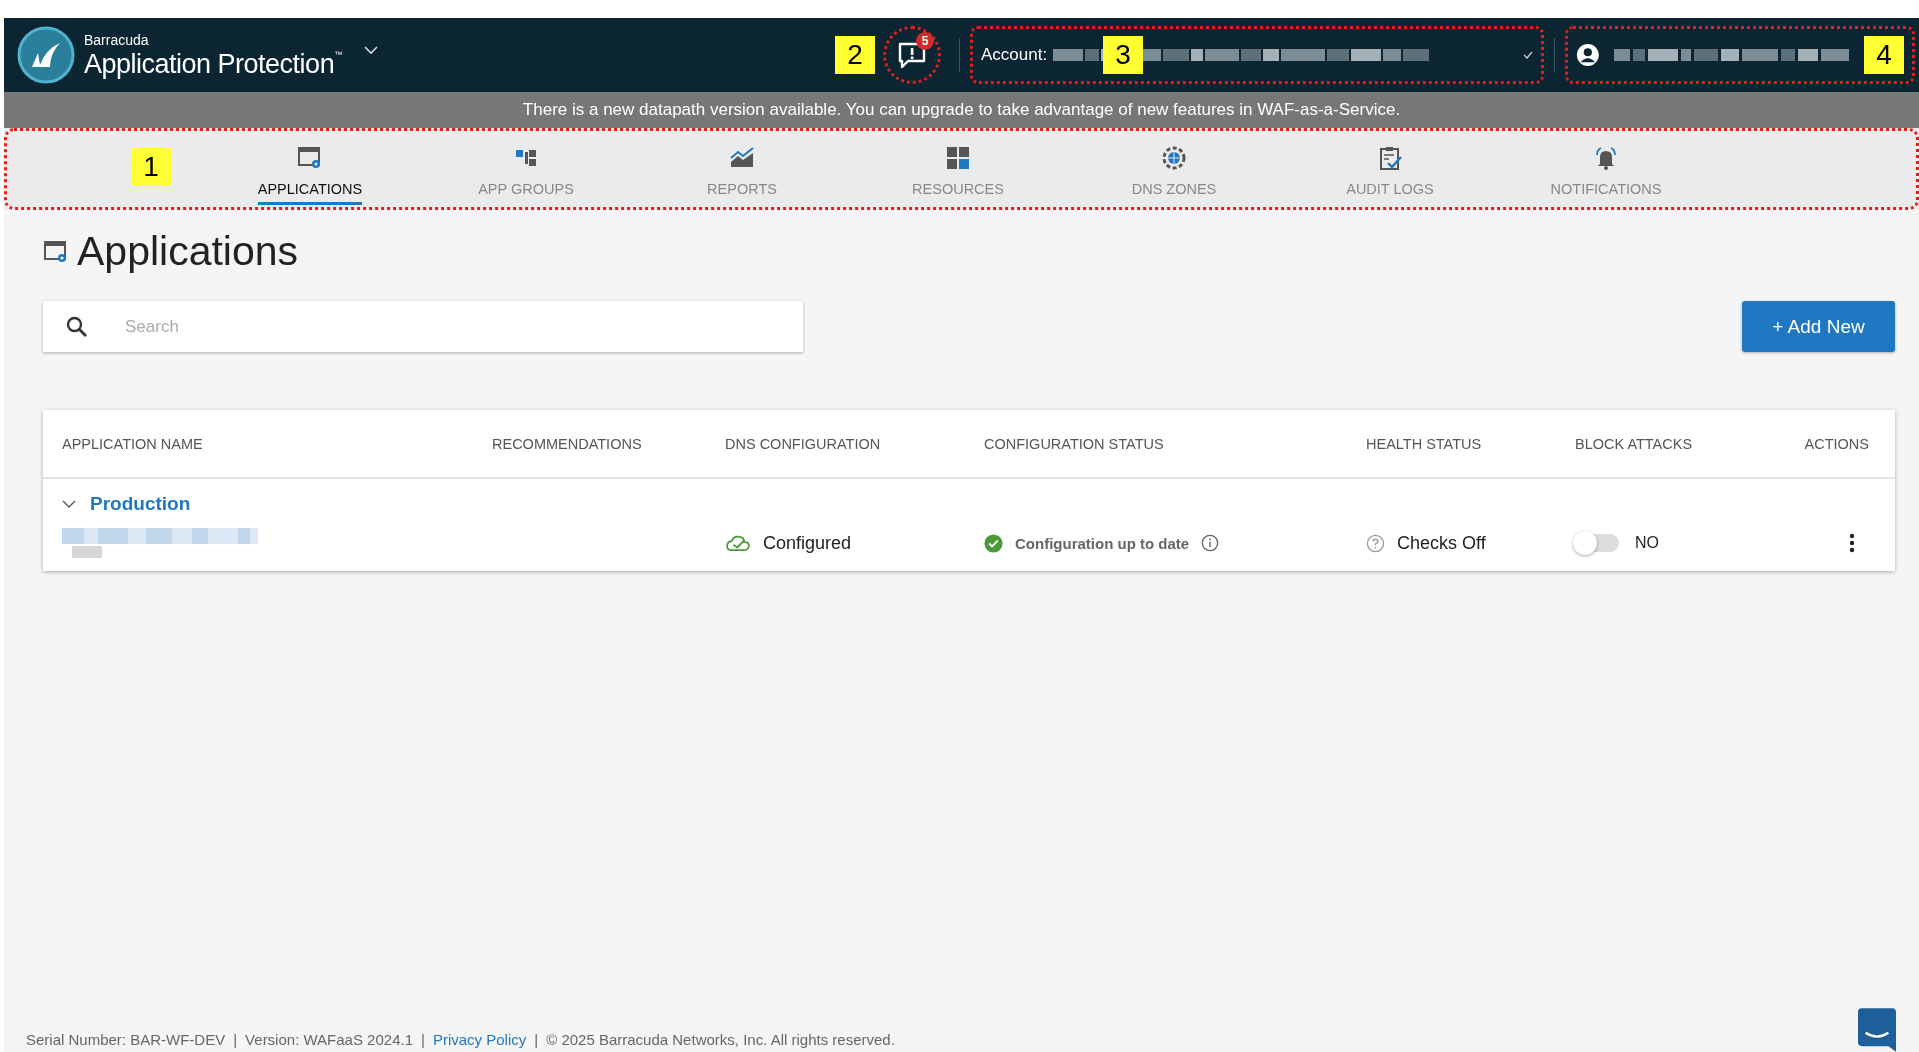 This screenshot has height=1052, width=1919. Describe the element at coordinates (742, 169) in the screenshot. I see `nav-tab: REPORTS` at that location.